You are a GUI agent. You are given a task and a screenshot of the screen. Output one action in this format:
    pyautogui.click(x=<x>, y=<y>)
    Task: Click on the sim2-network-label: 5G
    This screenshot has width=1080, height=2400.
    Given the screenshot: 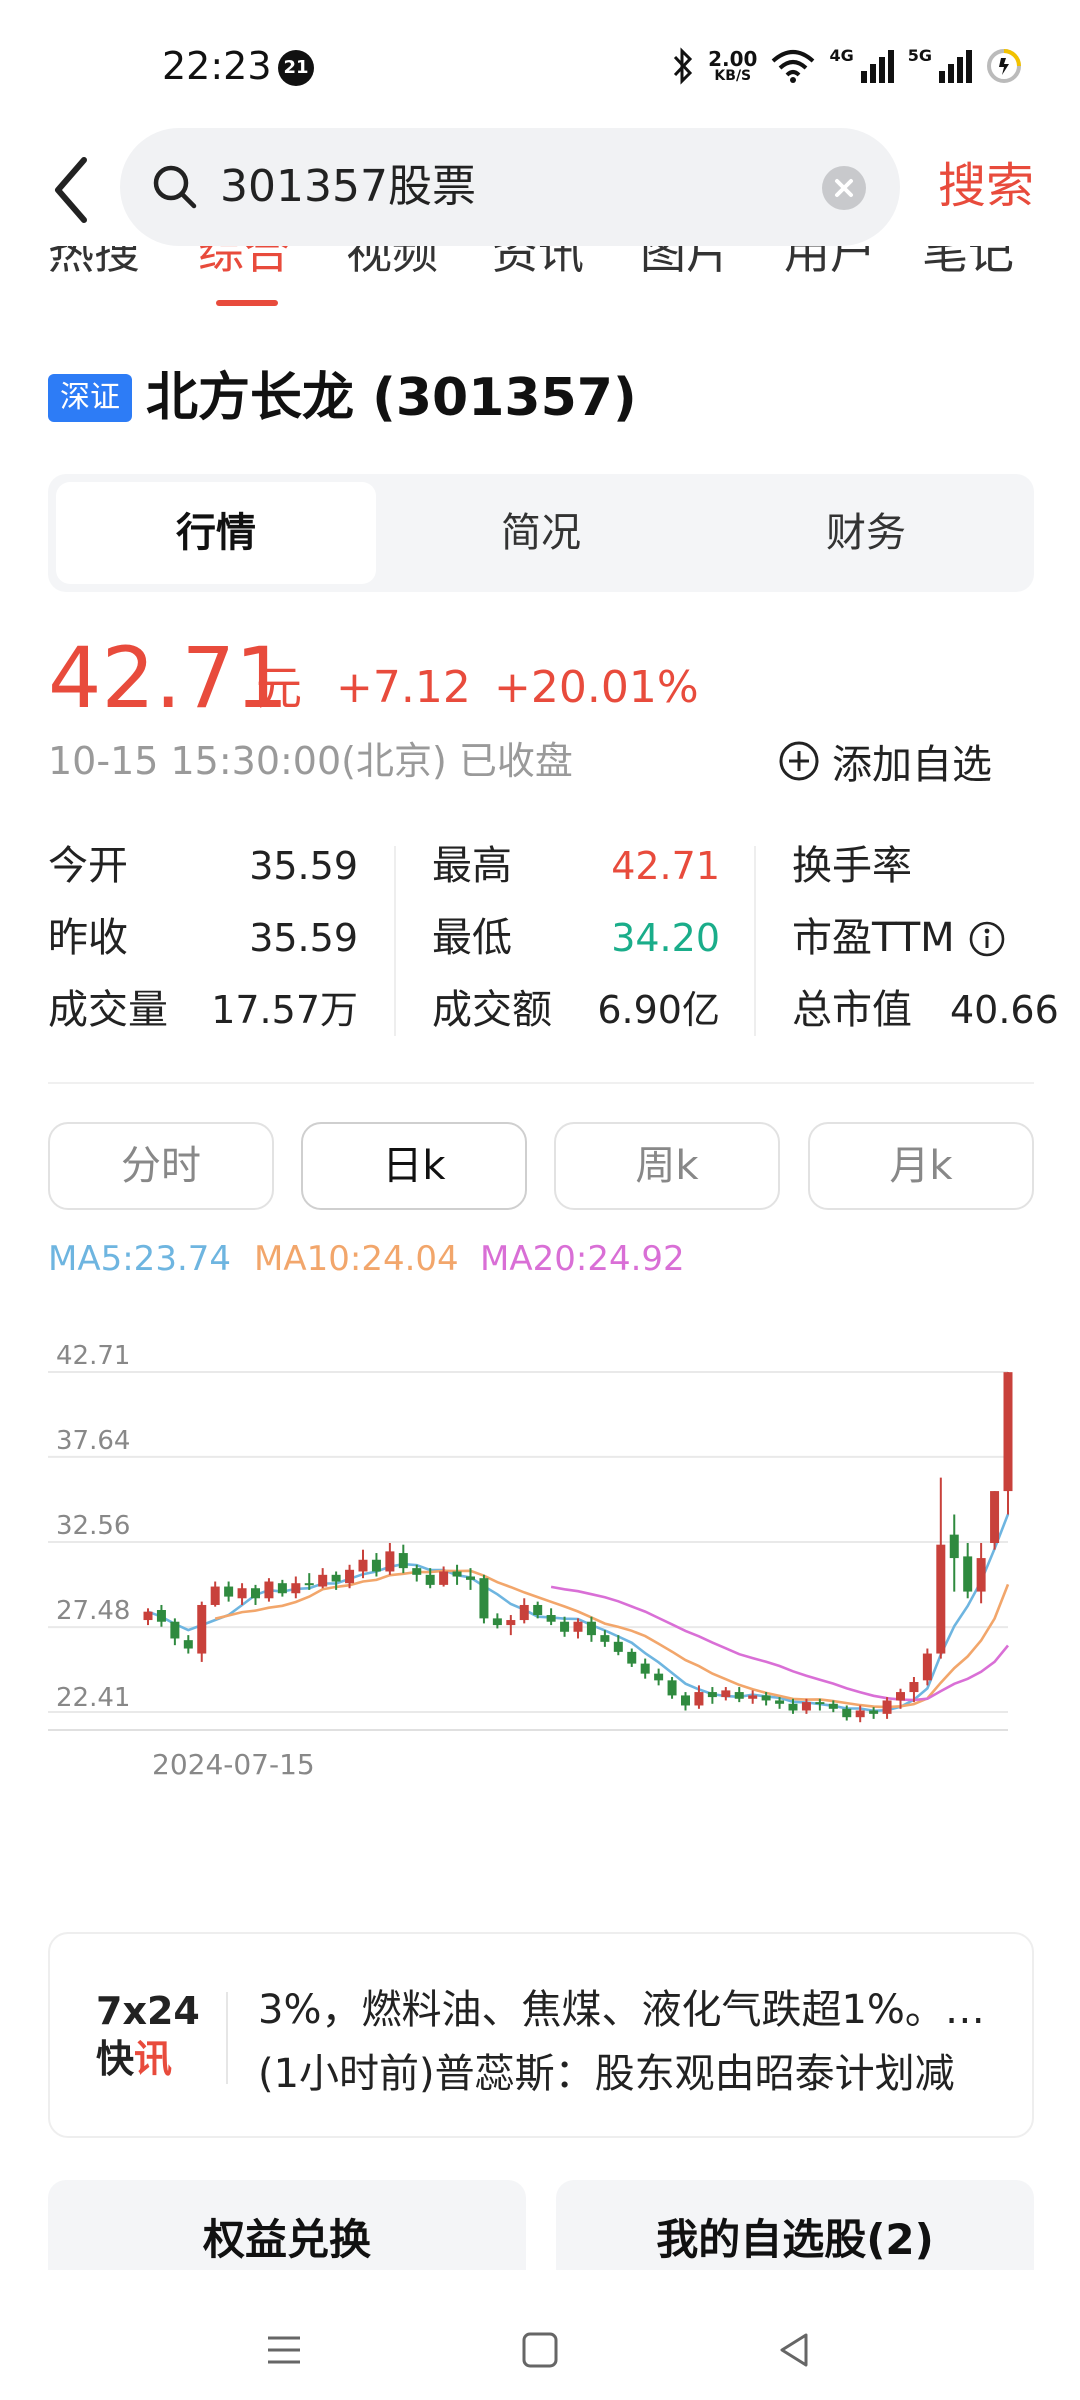 What is the action you would take?
    pyautogui.click(x=919, y=55)
    